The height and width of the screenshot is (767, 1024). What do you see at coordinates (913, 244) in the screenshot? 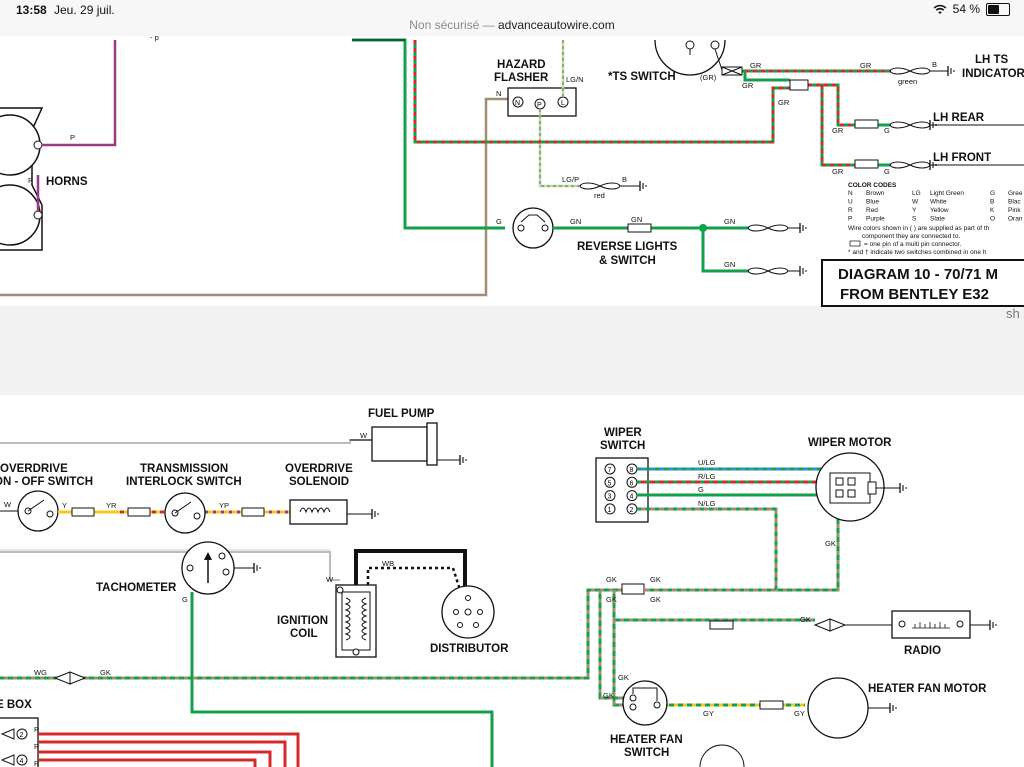
I see `legend-note-3: = one pin of a multi pin connector.` at bounding box center [913, 244].